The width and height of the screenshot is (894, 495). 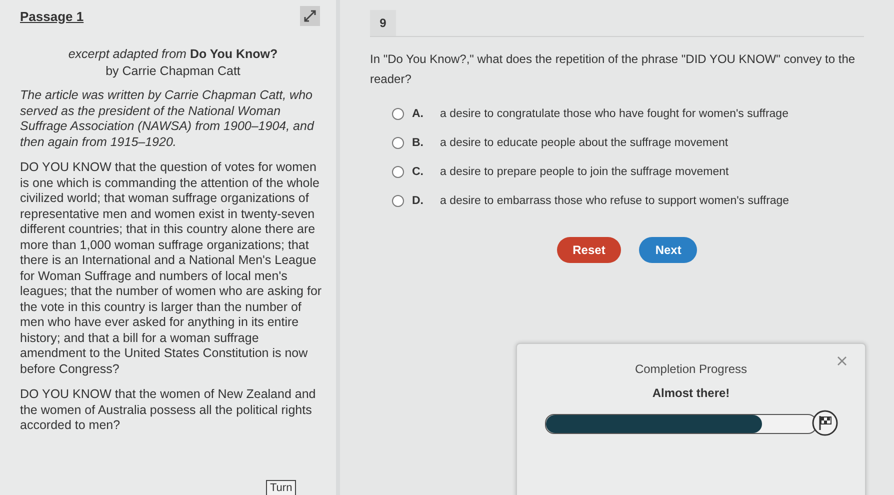 I want to click on choice-letter: D., so click(x=418, y=200).